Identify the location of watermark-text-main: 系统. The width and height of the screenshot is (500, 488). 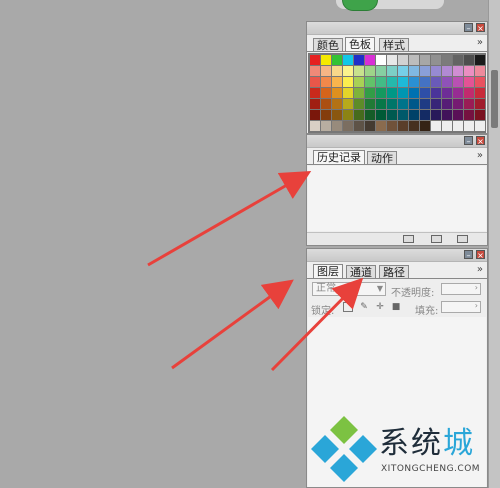
(411, 443).